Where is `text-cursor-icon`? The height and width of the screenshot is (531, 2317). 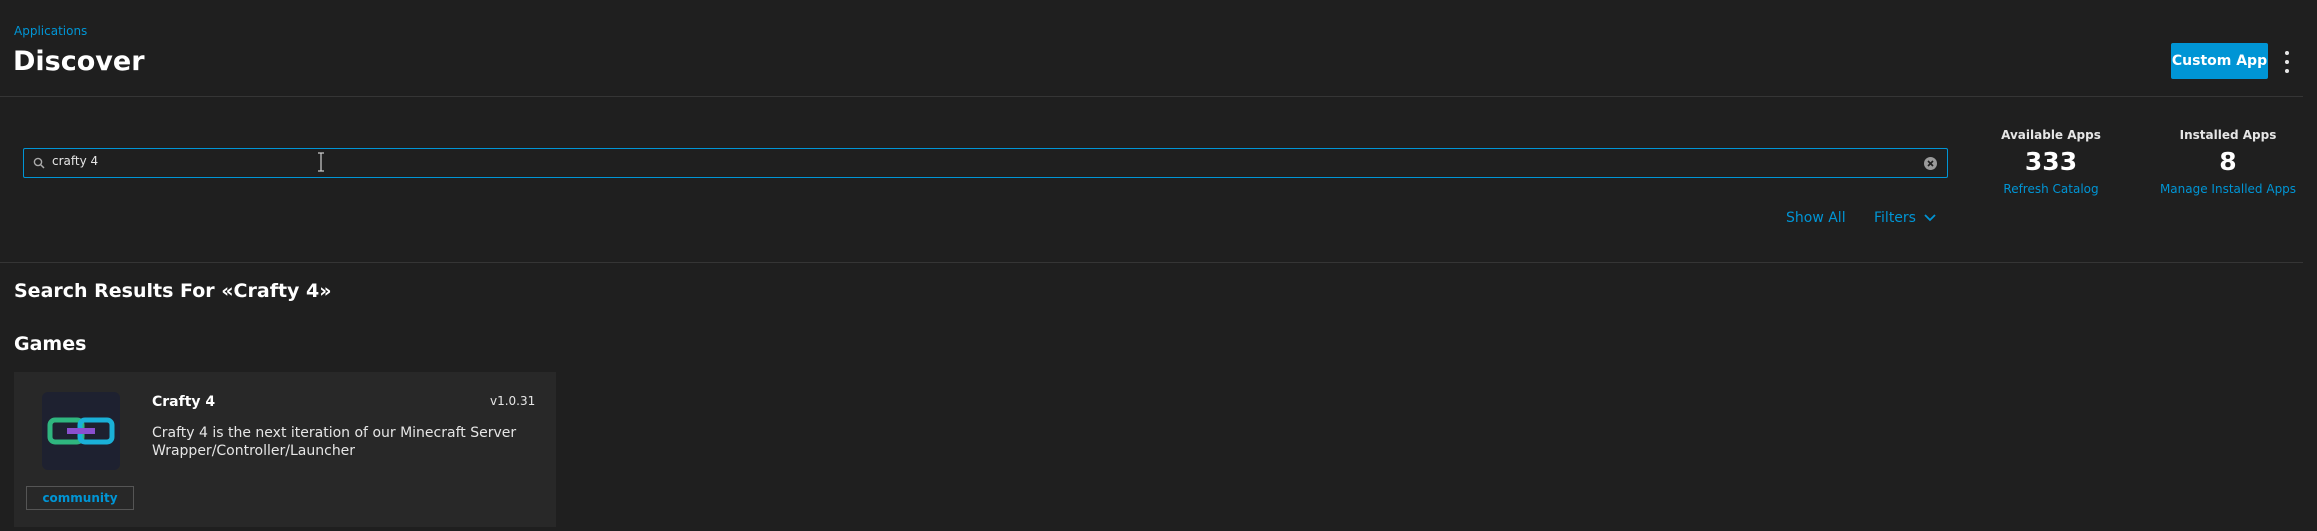 text-cursor-icon is located at coordinates (321, 162).